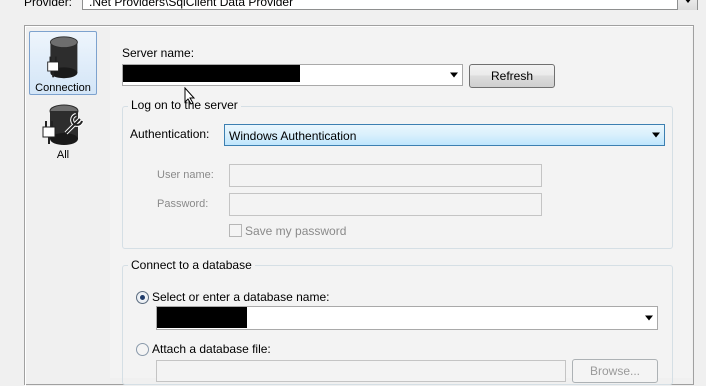 The height and width of the screenshot is (386, 706). I want to click on authentication-dropdown: Windows Authentication, so click(444, 135).